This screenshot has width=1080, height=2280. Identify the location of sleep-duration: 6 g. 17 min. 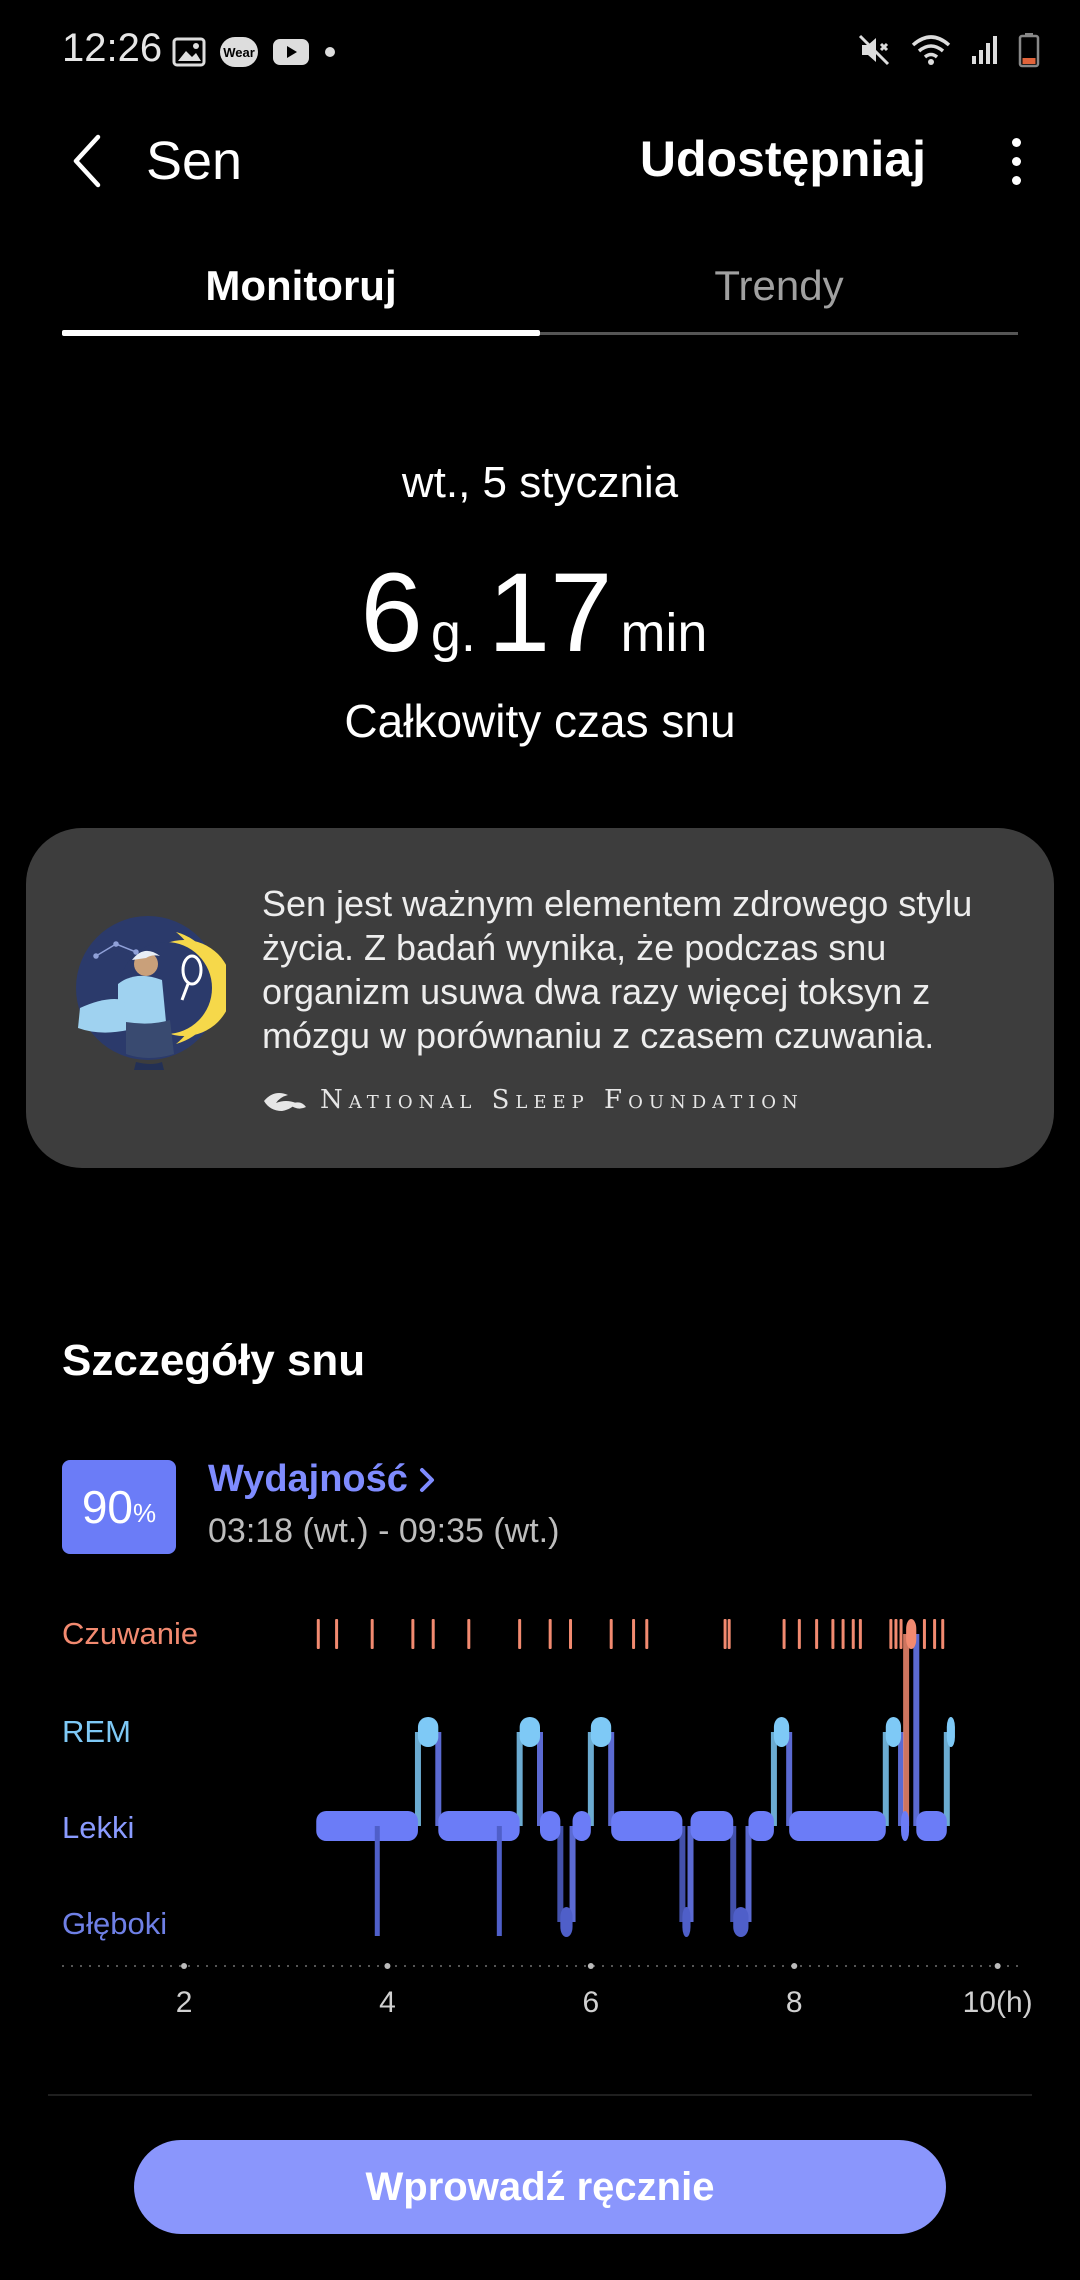
(540, 612).